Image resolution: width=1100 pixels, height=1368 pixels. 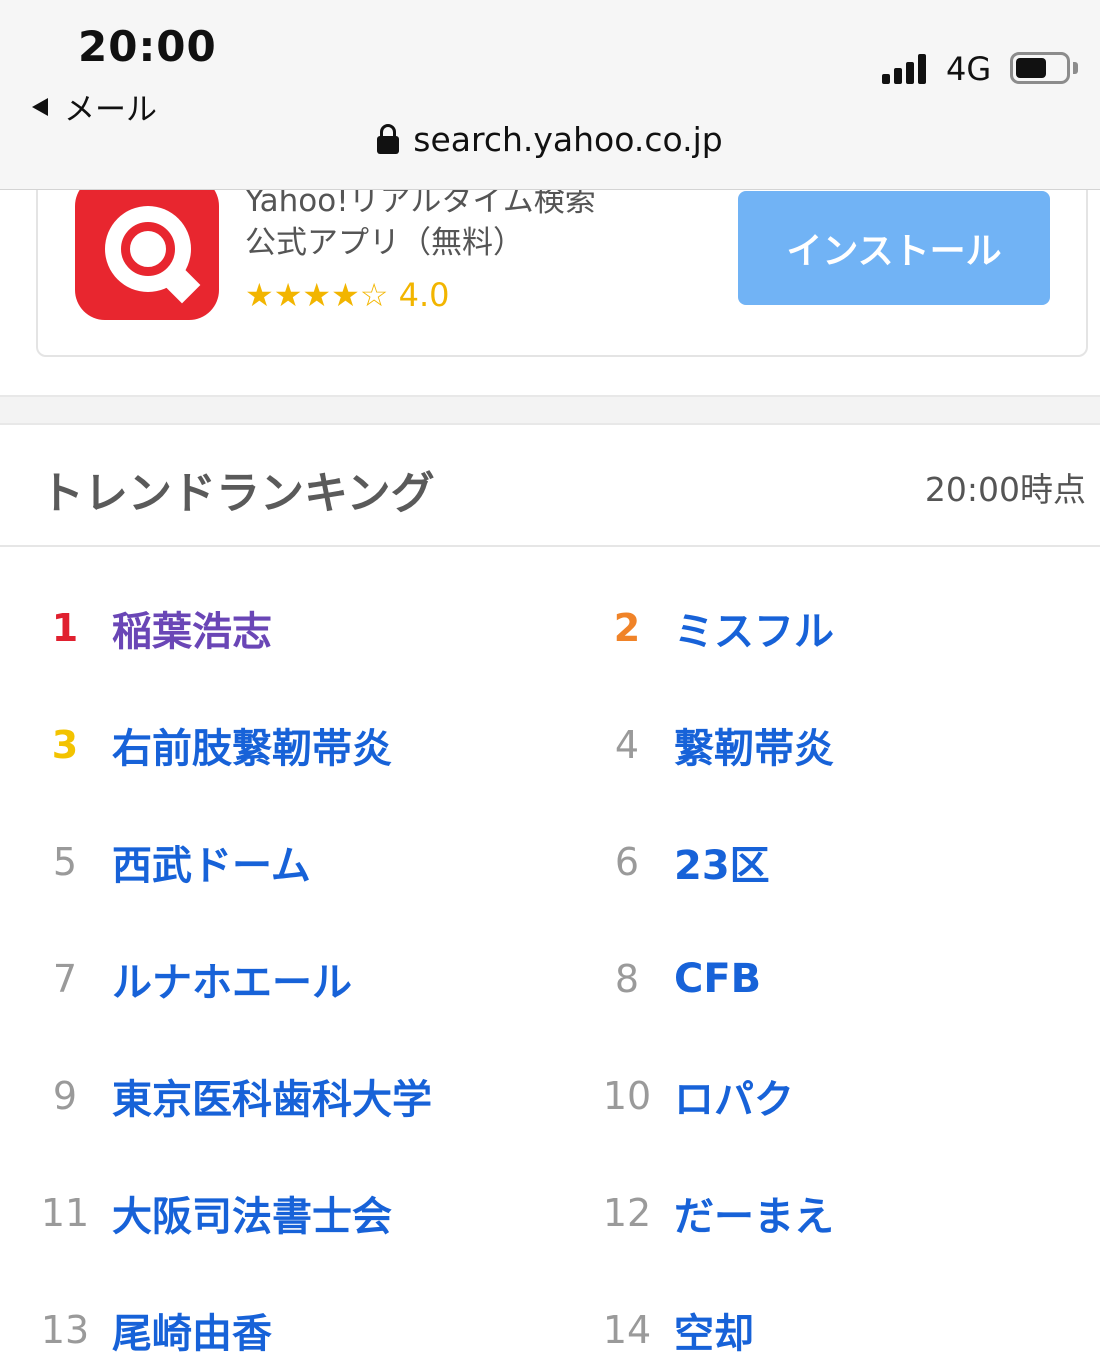 What do you see at coordinates (627, 862) in the screenshot?
I see `rank-number: 6` at bounding box center [627, 862].